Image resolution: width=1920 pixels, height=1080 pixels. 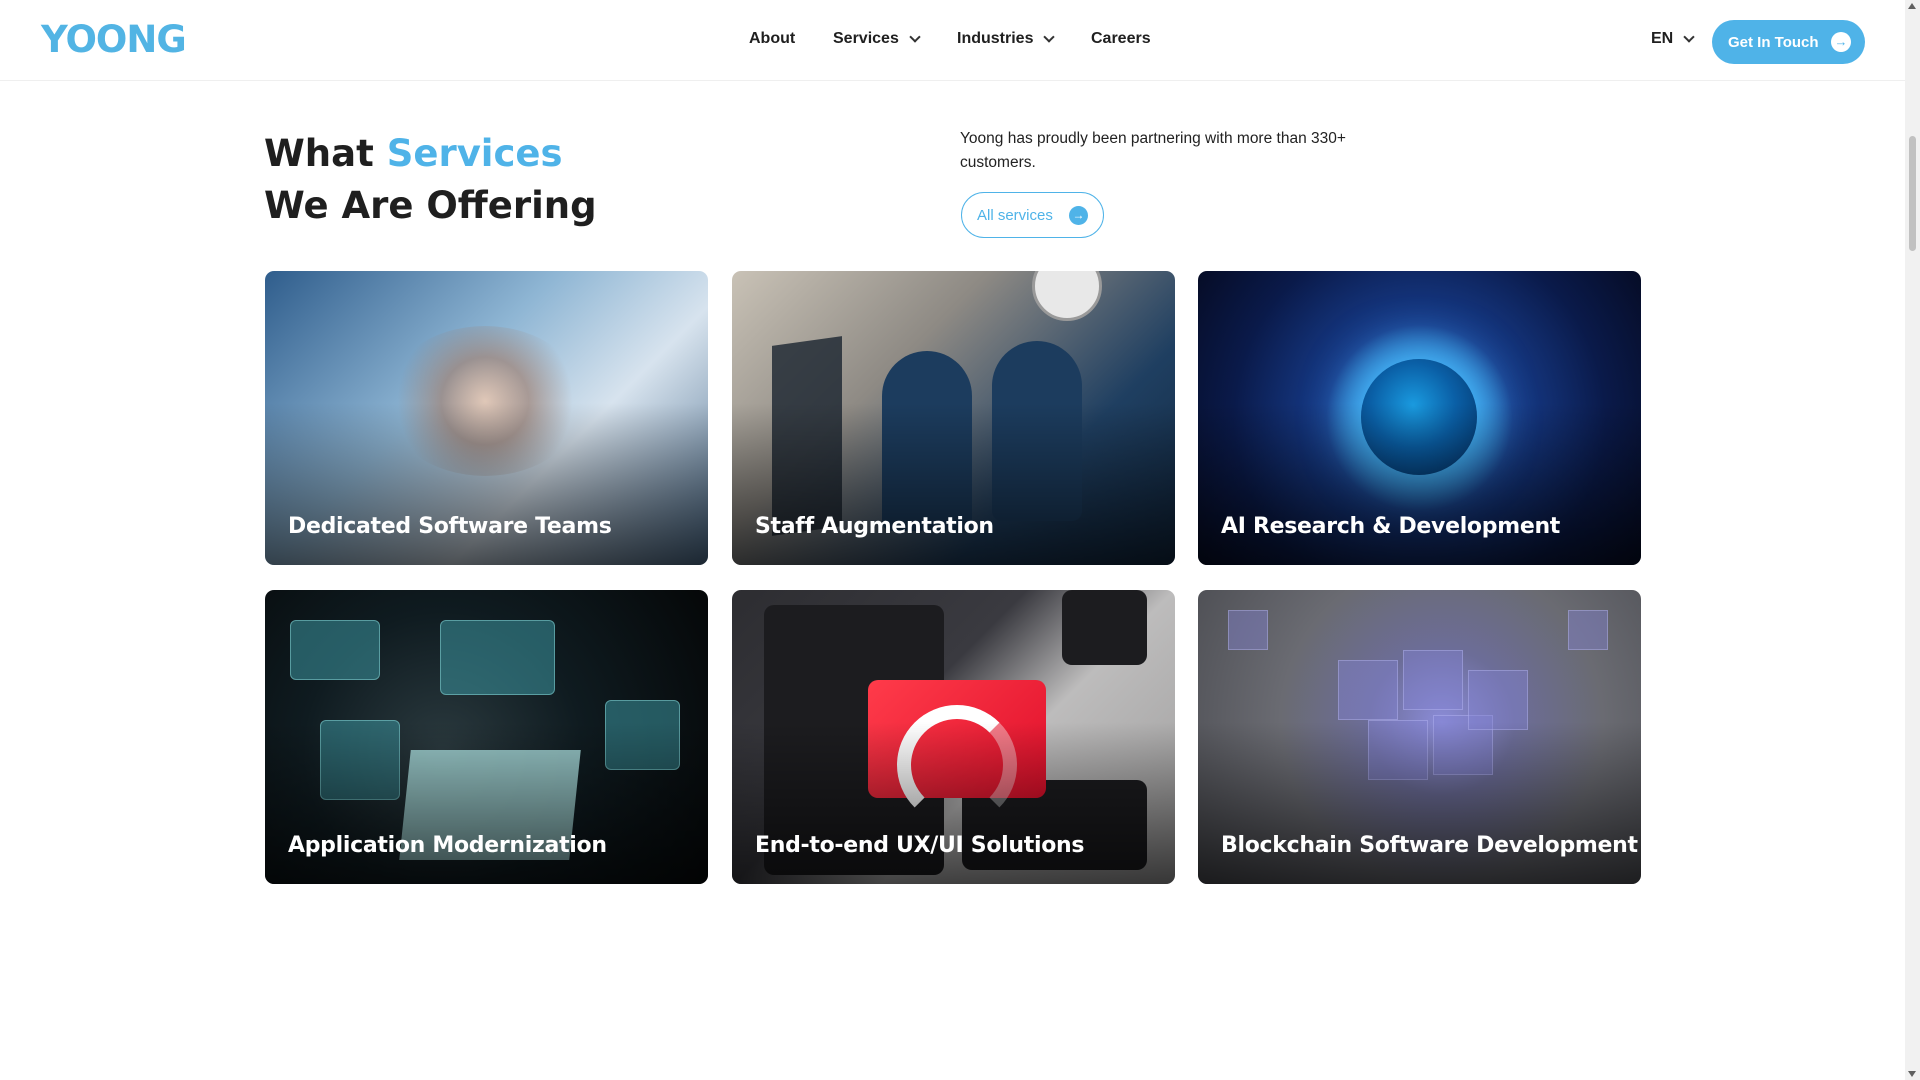 What do you see at coordinates (325, 153) in the screenshot?
I see `title-part1: What` at bounding box center [325, 153].